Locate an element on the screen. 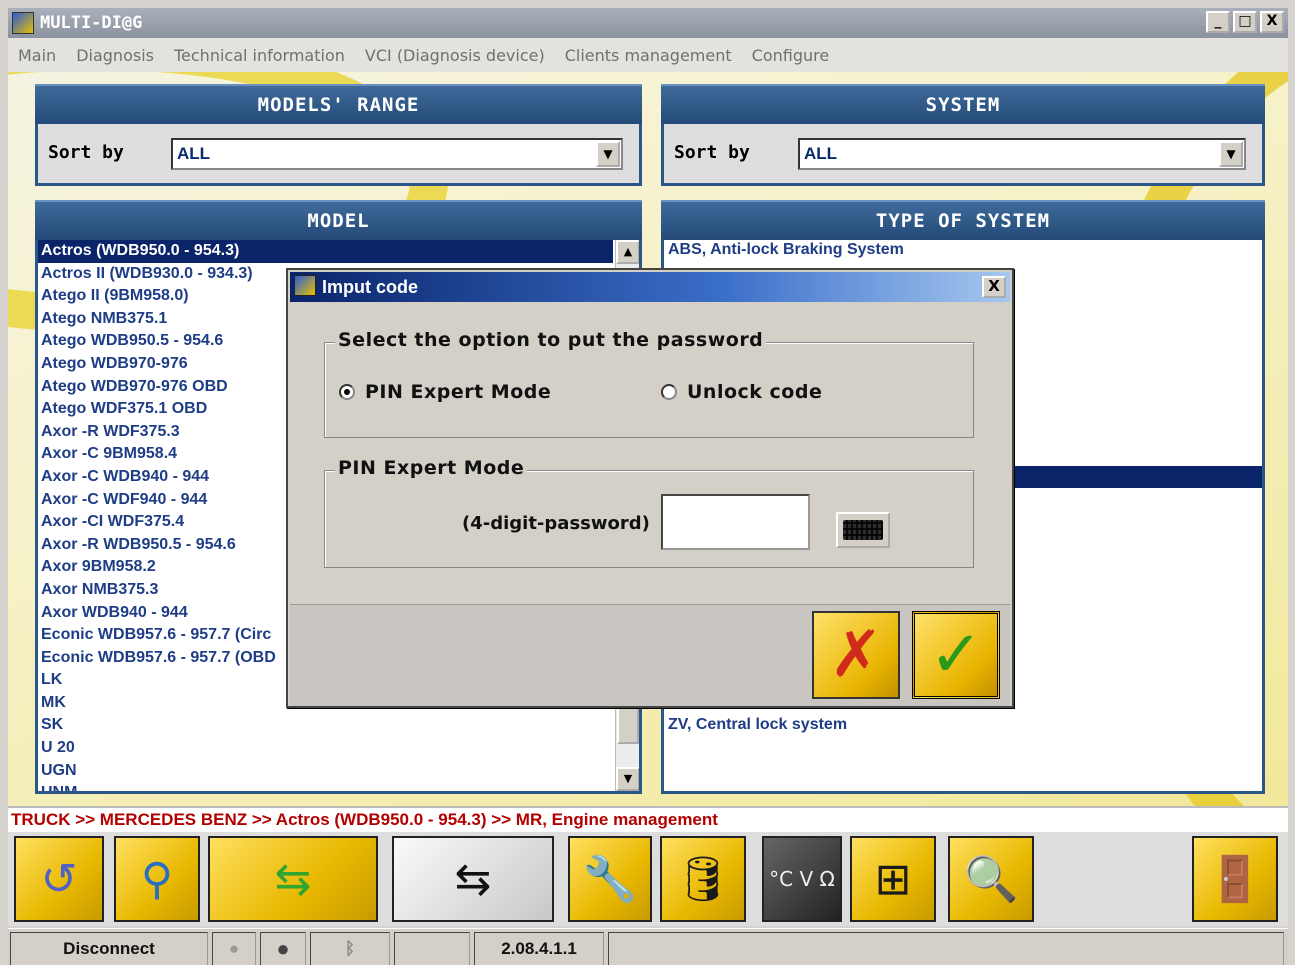  maximize-button: □ is located at coordinates (1245, 22).